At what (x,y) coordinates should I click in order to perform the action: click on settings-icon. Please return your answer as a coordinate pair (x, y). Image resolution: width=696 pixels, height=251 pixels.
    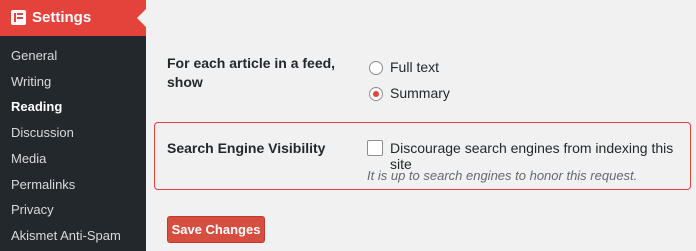
    Looking at the image, I should click on (18, 17).